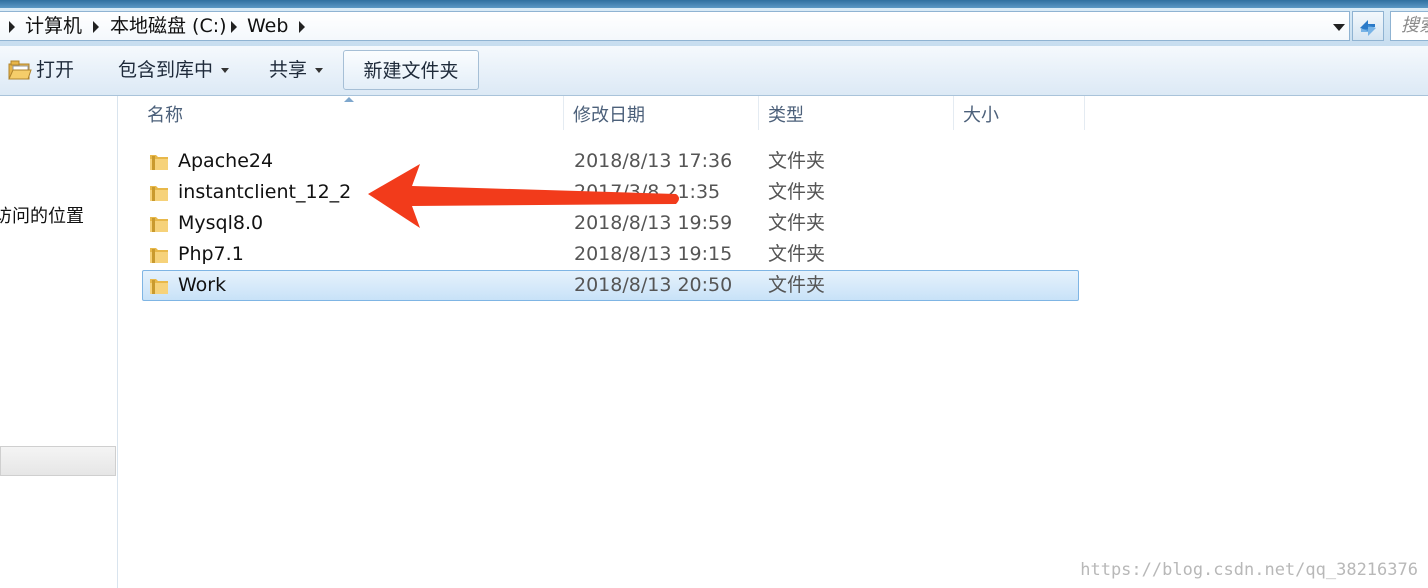 This screenshot has width=1428, height=588. What do you see at coordinates (288, 70) in the screenshot?
I see `share-label: 共享` at bounding box center [288, 70].